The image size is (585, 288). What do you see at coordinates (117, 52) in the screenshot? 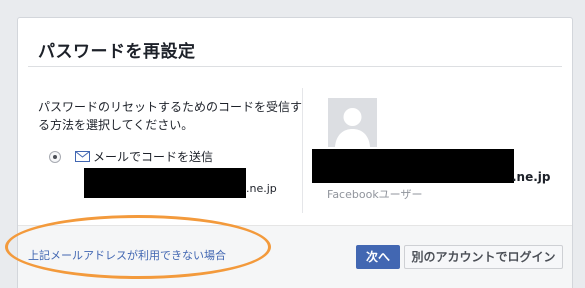
I see `dialog-title: パスワードを再設定` at bounding box center [117, 52].